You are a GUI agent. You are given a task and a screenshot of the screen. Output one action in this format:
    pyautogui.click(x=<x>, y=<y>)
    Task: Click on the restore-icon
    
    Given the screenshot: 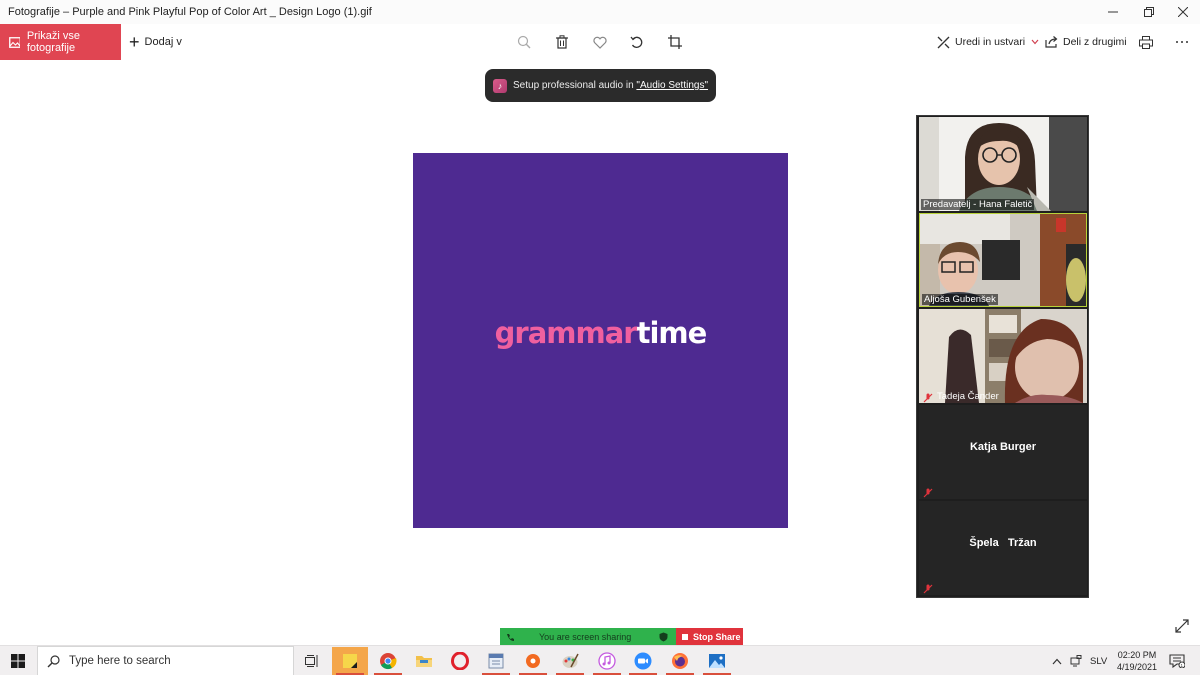 What is the action you would take?
    pyautogui.click(x=1149, y=12)
    